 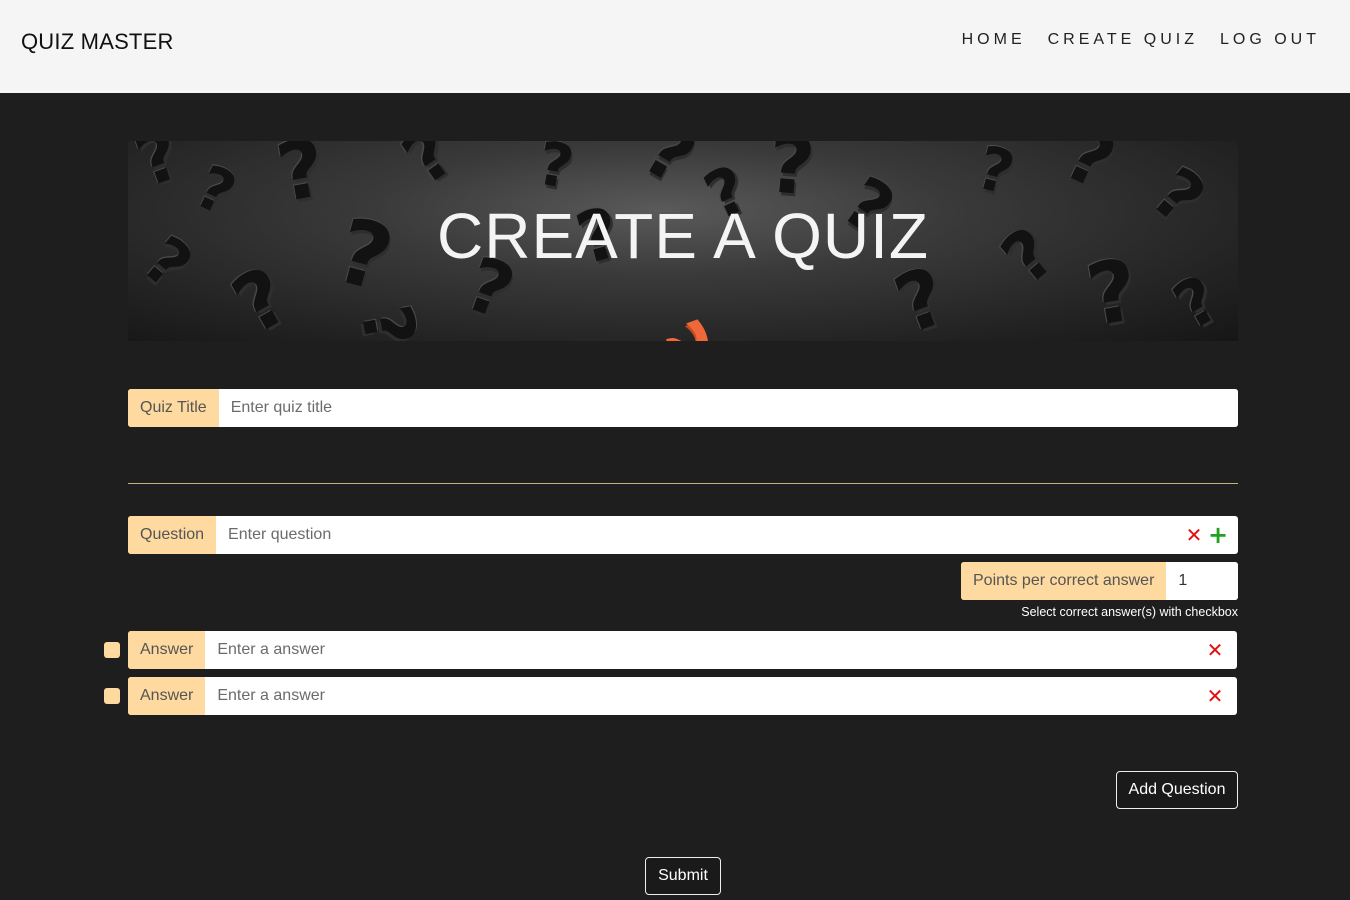 I want to click on points-group: Points per correct answer, so click(x=1099, y=581).